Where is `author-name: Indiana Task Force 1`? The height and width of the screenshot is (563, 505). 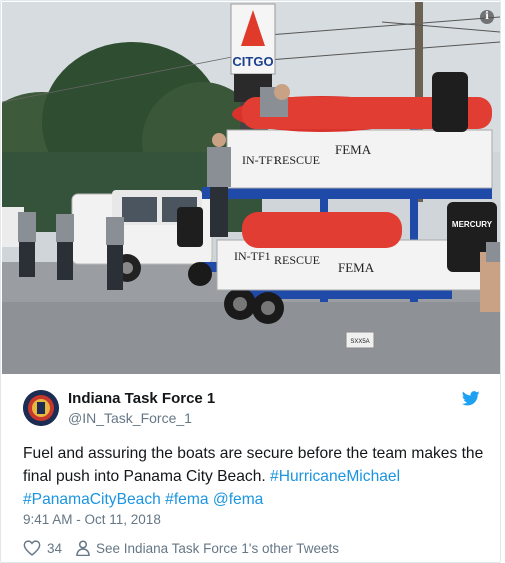
author-name: Indiana Task Force 1 is located at coordinates (141, 398).